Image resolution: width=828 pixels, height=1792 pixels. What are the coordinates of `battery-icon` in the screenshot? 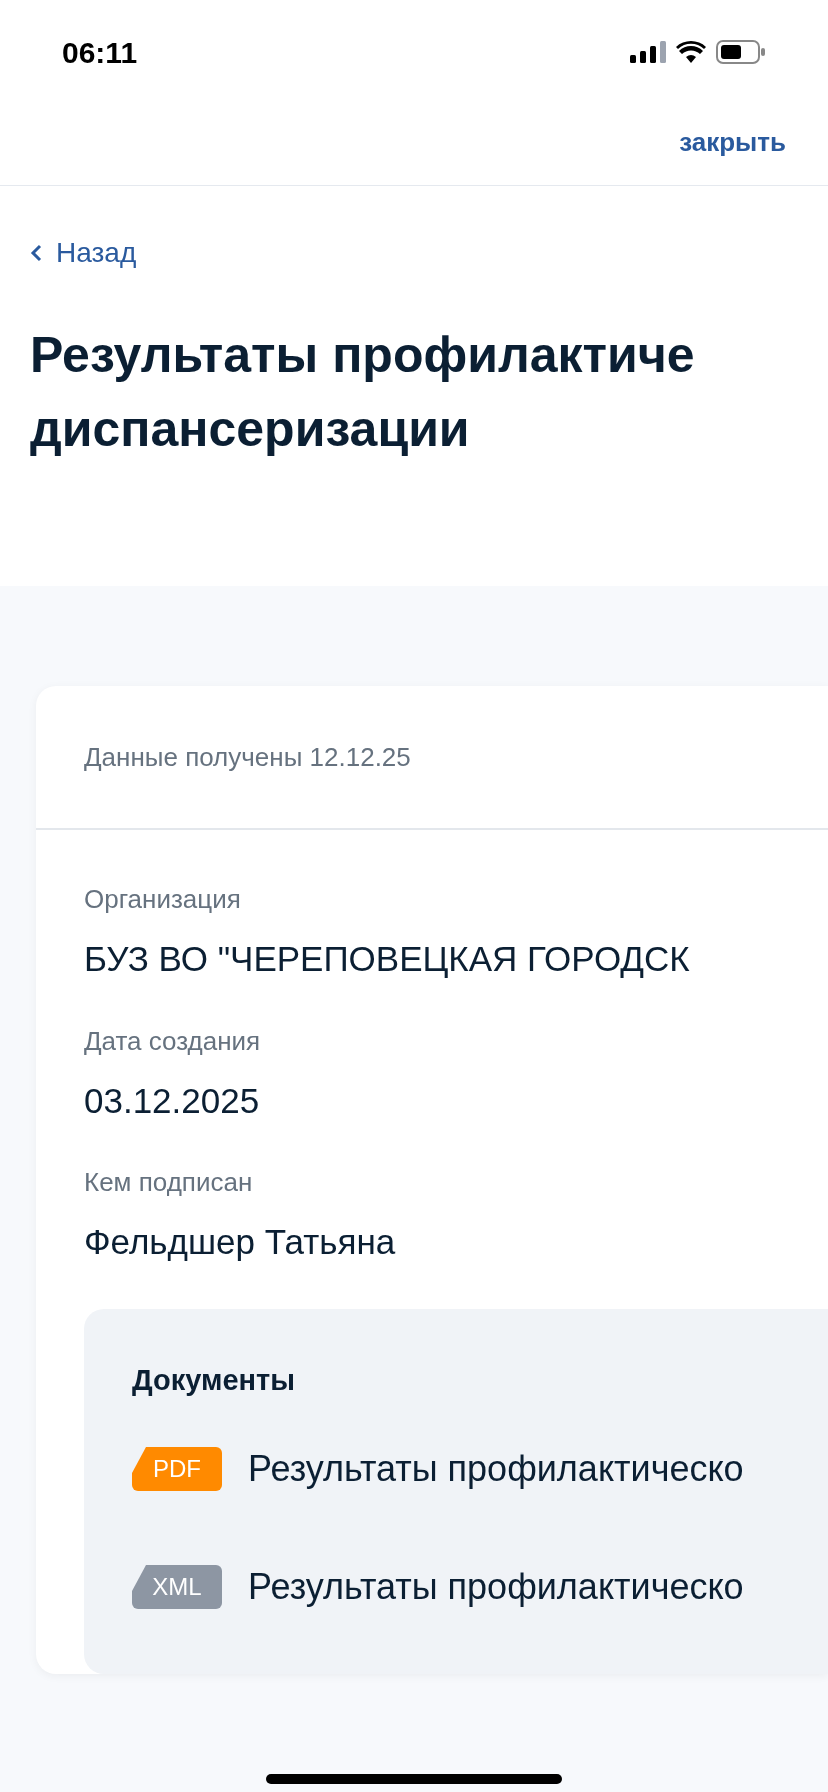 It's located at (741, 52).